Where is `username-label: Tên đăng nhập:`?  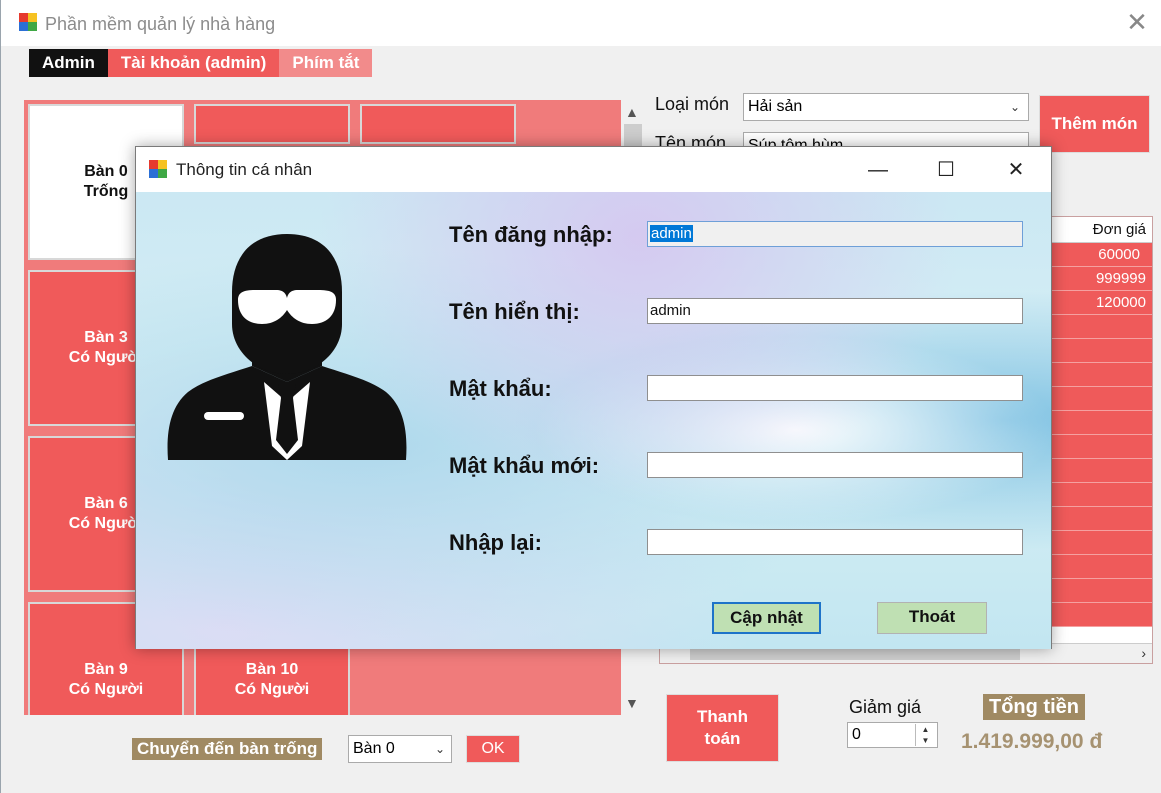 username-label: Tên đăng nhập: is located at coordinates (531, 234).